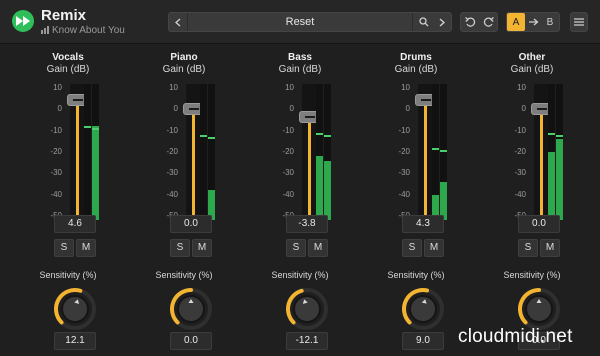  What do you see at coordinates (64, 15) in the screenshot?
I see `app-title: Remix` at bounding box center [64, 15].